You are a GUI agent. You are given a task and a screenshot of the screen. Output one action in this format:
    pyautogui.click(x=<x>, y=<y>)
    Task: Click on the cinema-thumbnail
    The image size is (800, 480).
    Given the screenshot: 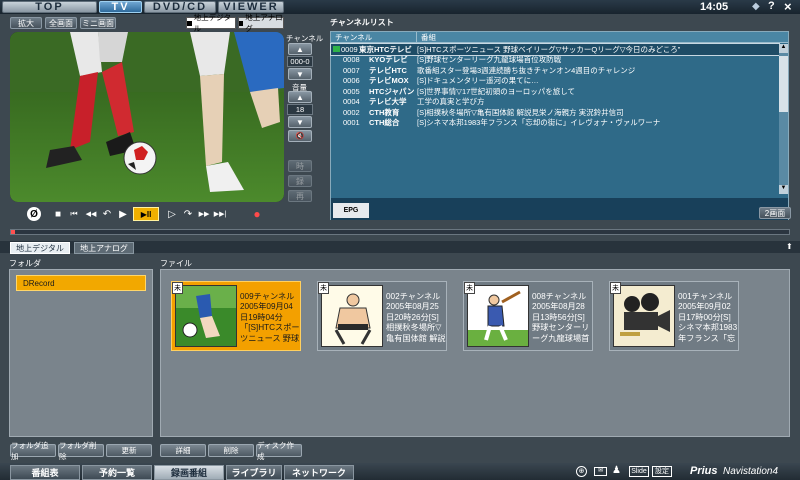 What is the action you would take?
    pyautogui.click(x=644, y=316)
    